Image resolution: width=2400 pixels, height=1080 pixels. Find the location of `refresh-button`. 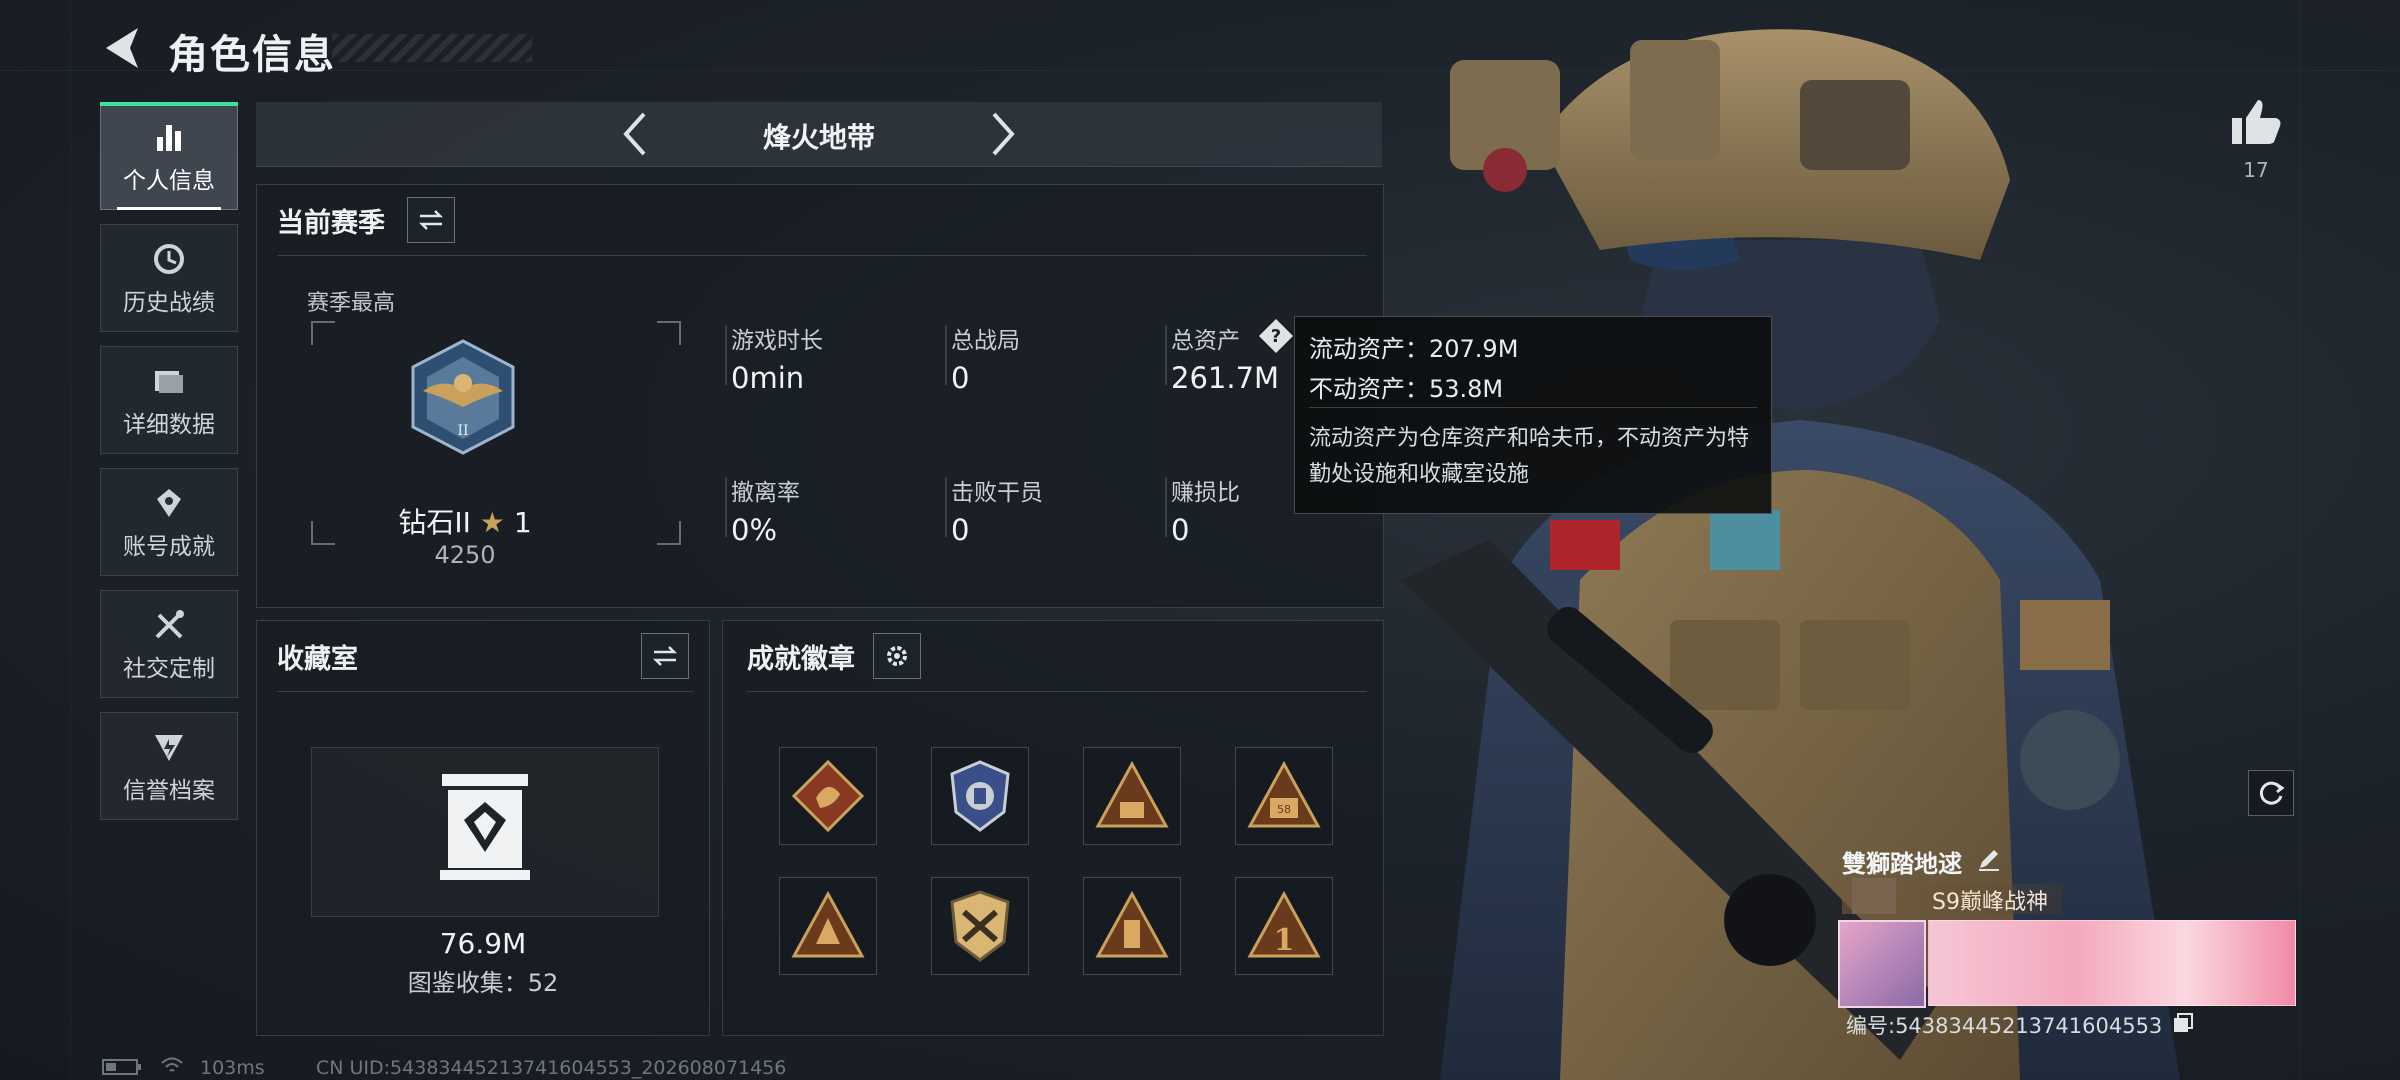

refresh-button is located at coordinates (2271, 793).